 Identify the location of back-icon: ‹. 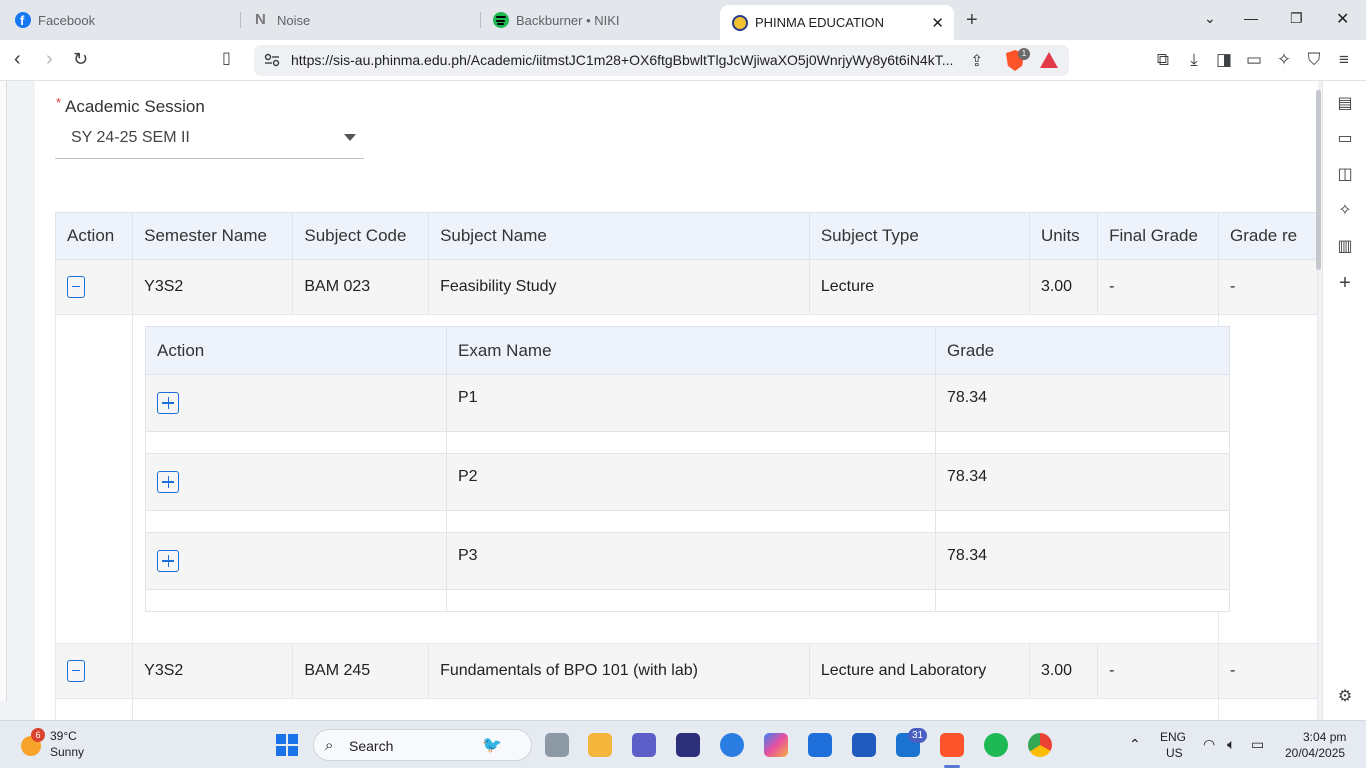
(17, 59).